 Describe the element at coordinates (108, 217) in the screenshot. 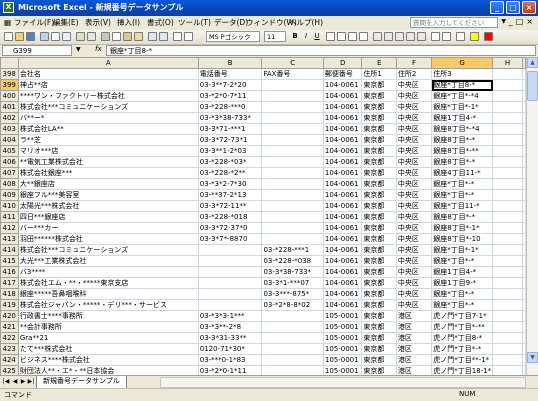

I see `cell-a411: 四日***銀座店` at that location.